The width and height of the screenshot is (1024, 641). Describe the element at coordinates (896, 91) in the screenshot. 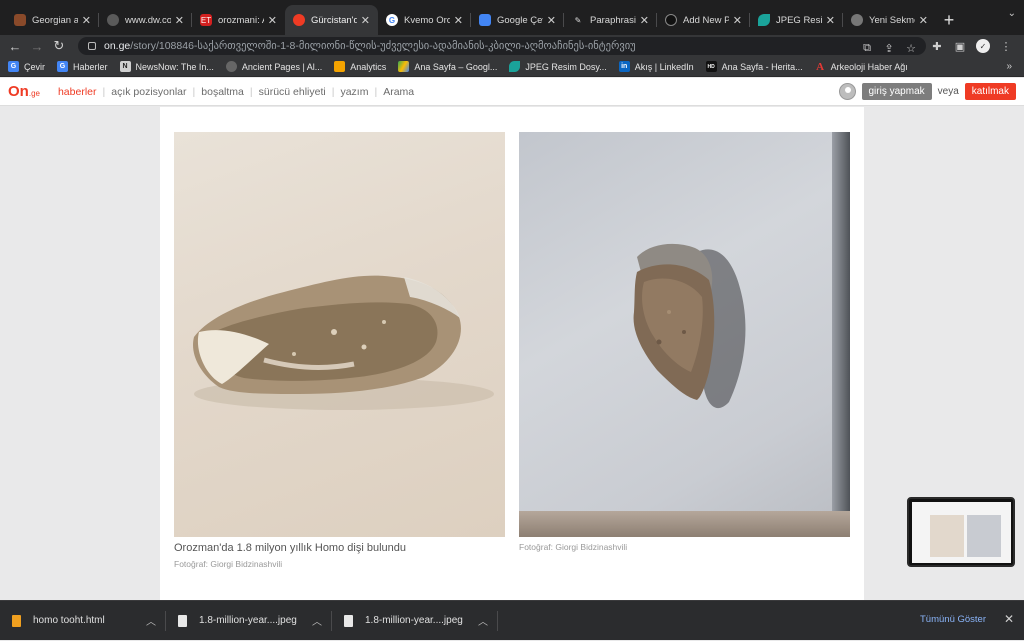

I see `login-button: giriş yapmak` at that location.